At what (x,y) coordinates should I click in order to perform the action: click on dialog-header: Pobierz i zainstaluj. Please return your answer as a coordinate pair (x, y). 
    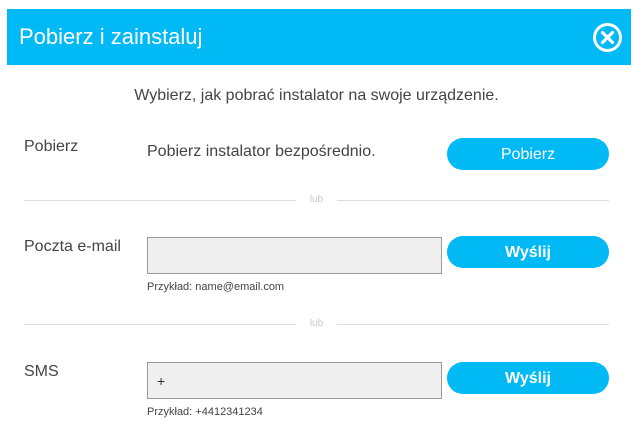
    Looking at the image, I should click on (319, 37).